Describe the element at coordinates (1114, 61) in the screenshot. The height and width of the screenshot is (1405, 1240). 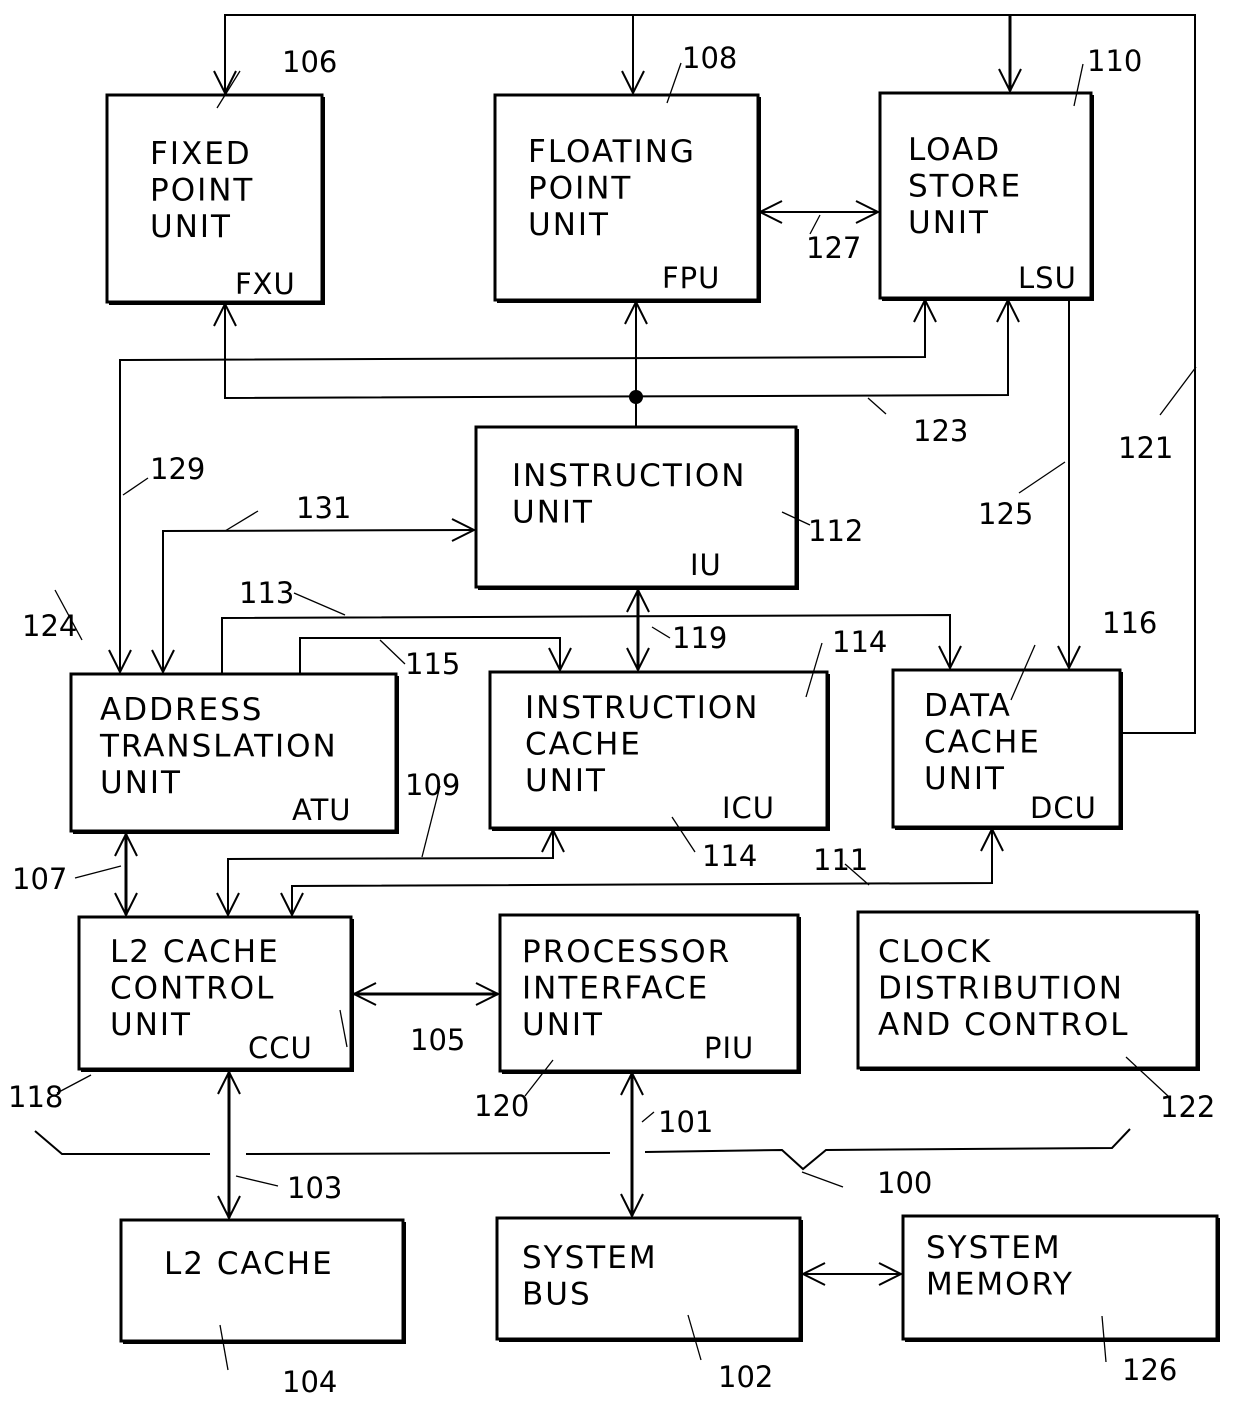
I see `reference-numeral-110: 110` at that location.